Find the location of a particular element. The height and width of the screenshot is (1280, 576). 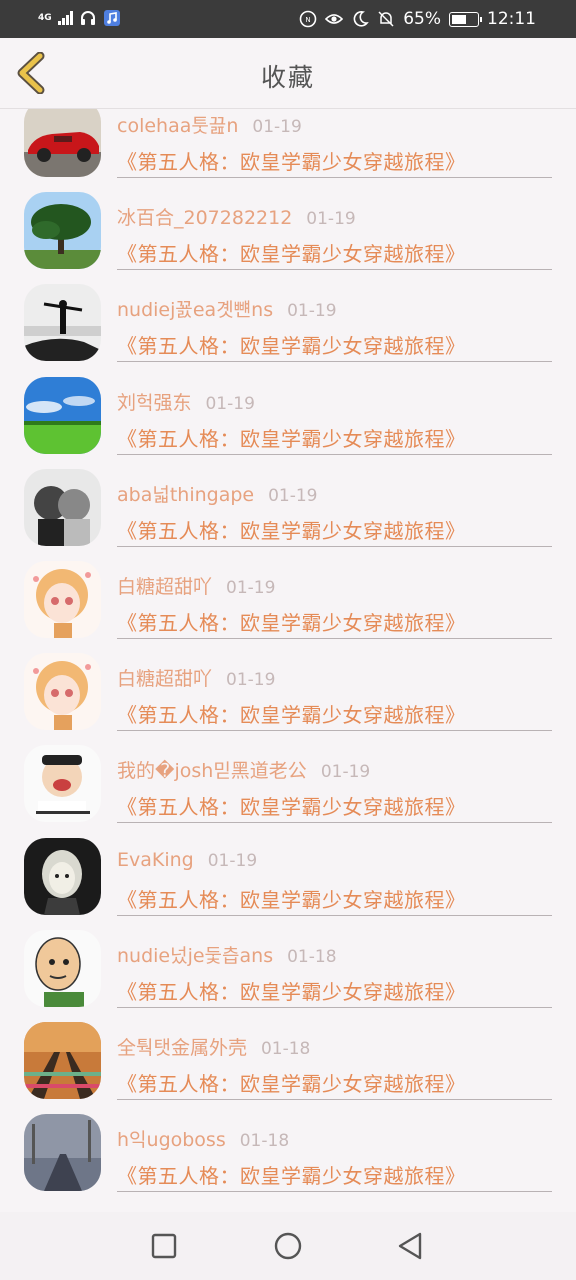

username: nudie넜je둧츱ans is located at coordinates (195, 956).